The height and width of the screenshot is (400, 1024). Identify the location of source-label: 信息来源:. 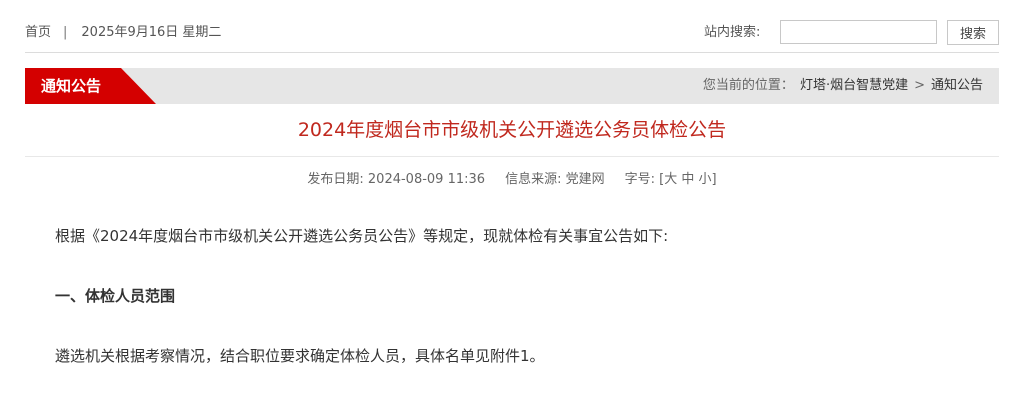
(533, 179).